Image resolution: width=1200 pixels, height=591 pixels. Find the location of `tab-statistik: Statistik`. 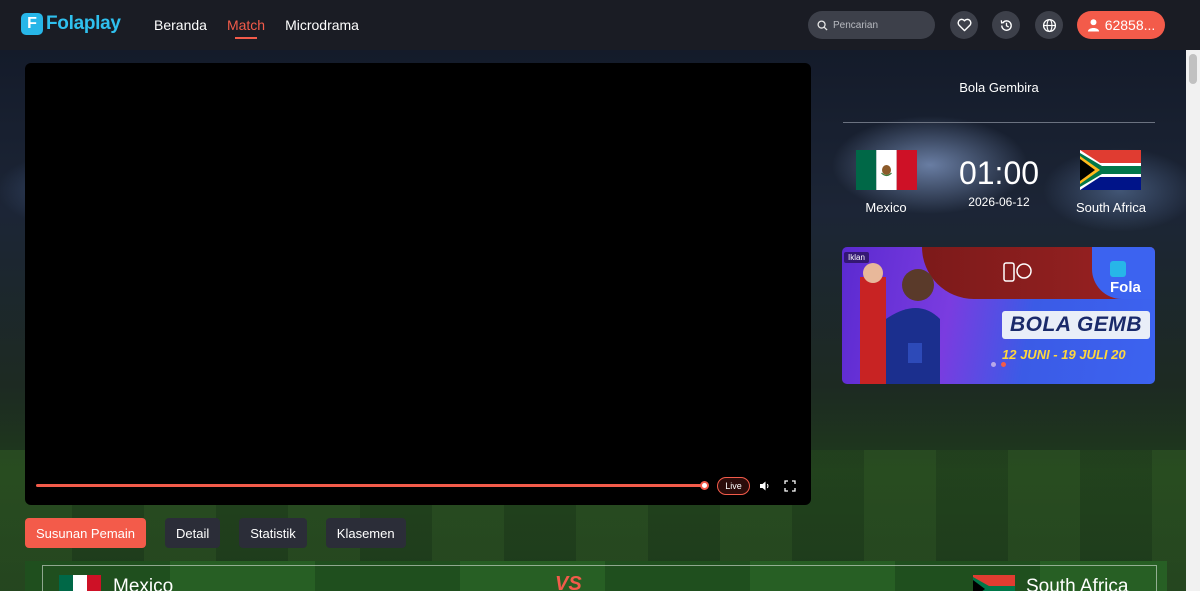

tab-statistik: Statistik is located at coordinates (273, 533).